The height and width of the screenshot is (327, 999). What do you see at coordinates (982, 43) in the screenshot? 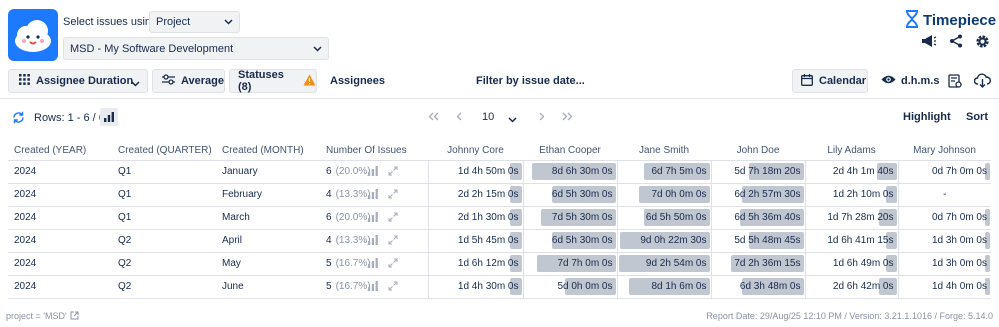
I see `gear-icon` at bounding box center [982, 43].